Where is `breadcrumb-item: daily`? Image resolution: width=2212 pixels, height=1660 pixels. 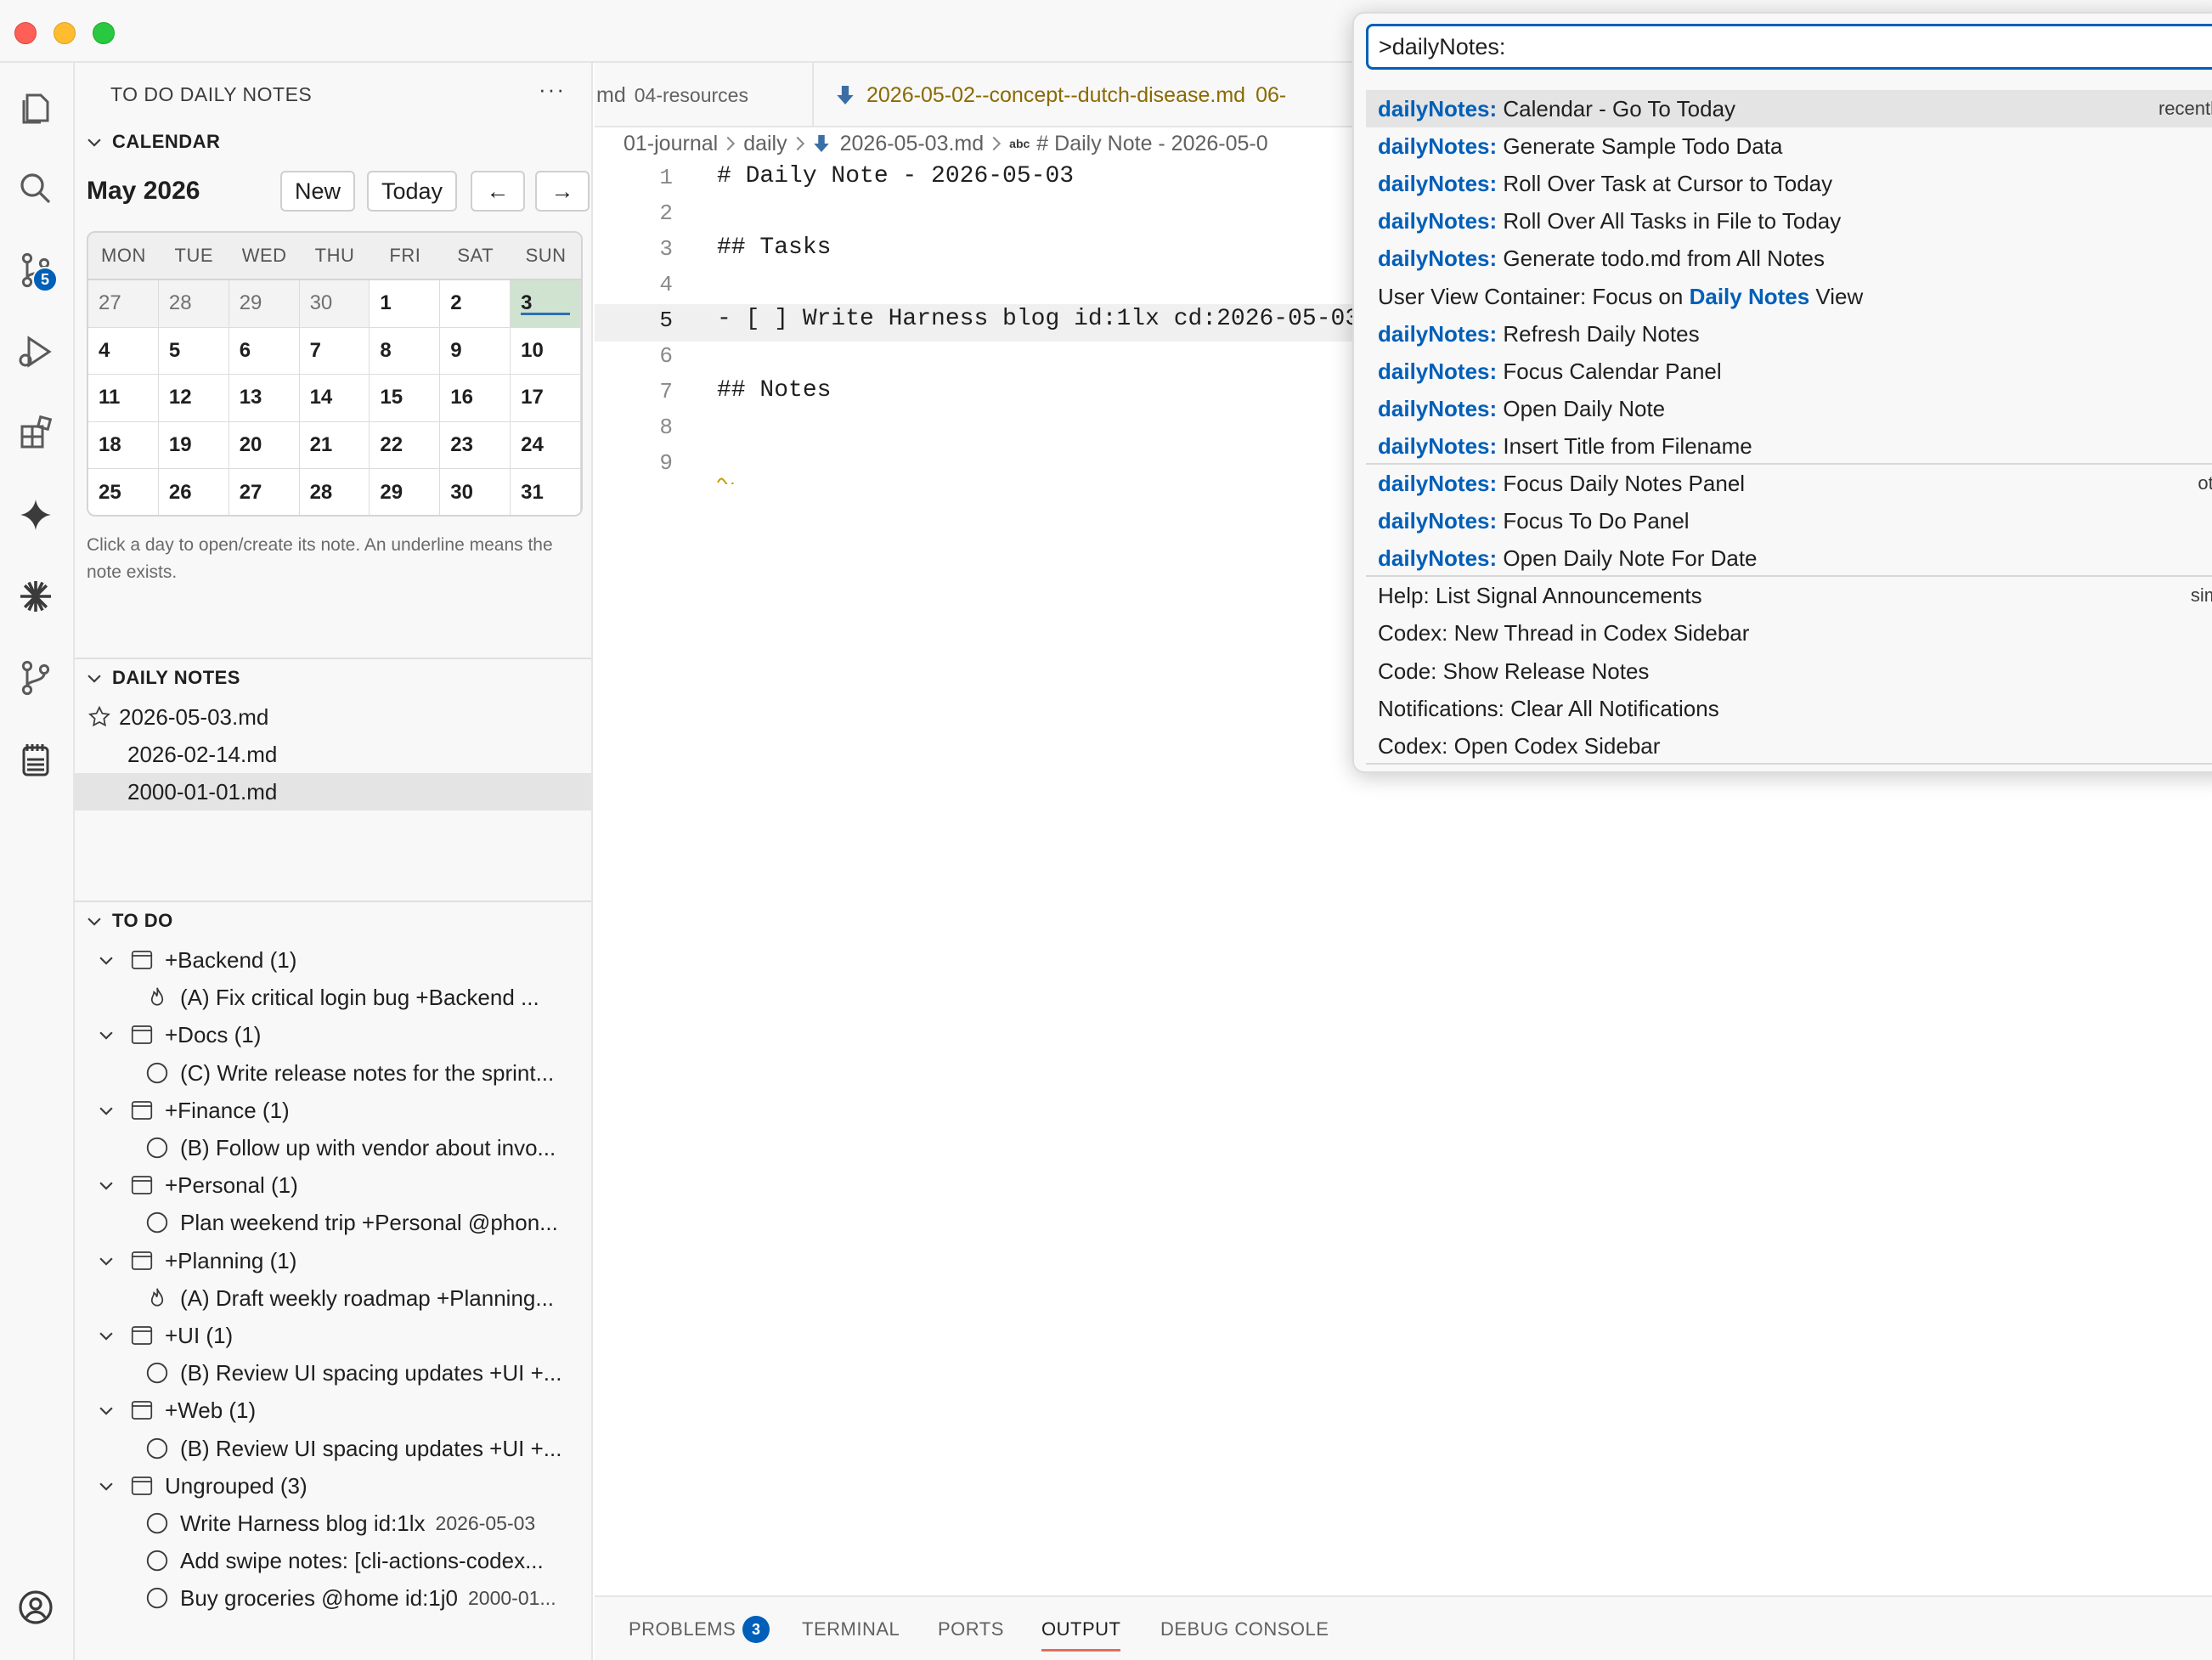
breadcrumb-item: daily is located at coordinates (765, 144).